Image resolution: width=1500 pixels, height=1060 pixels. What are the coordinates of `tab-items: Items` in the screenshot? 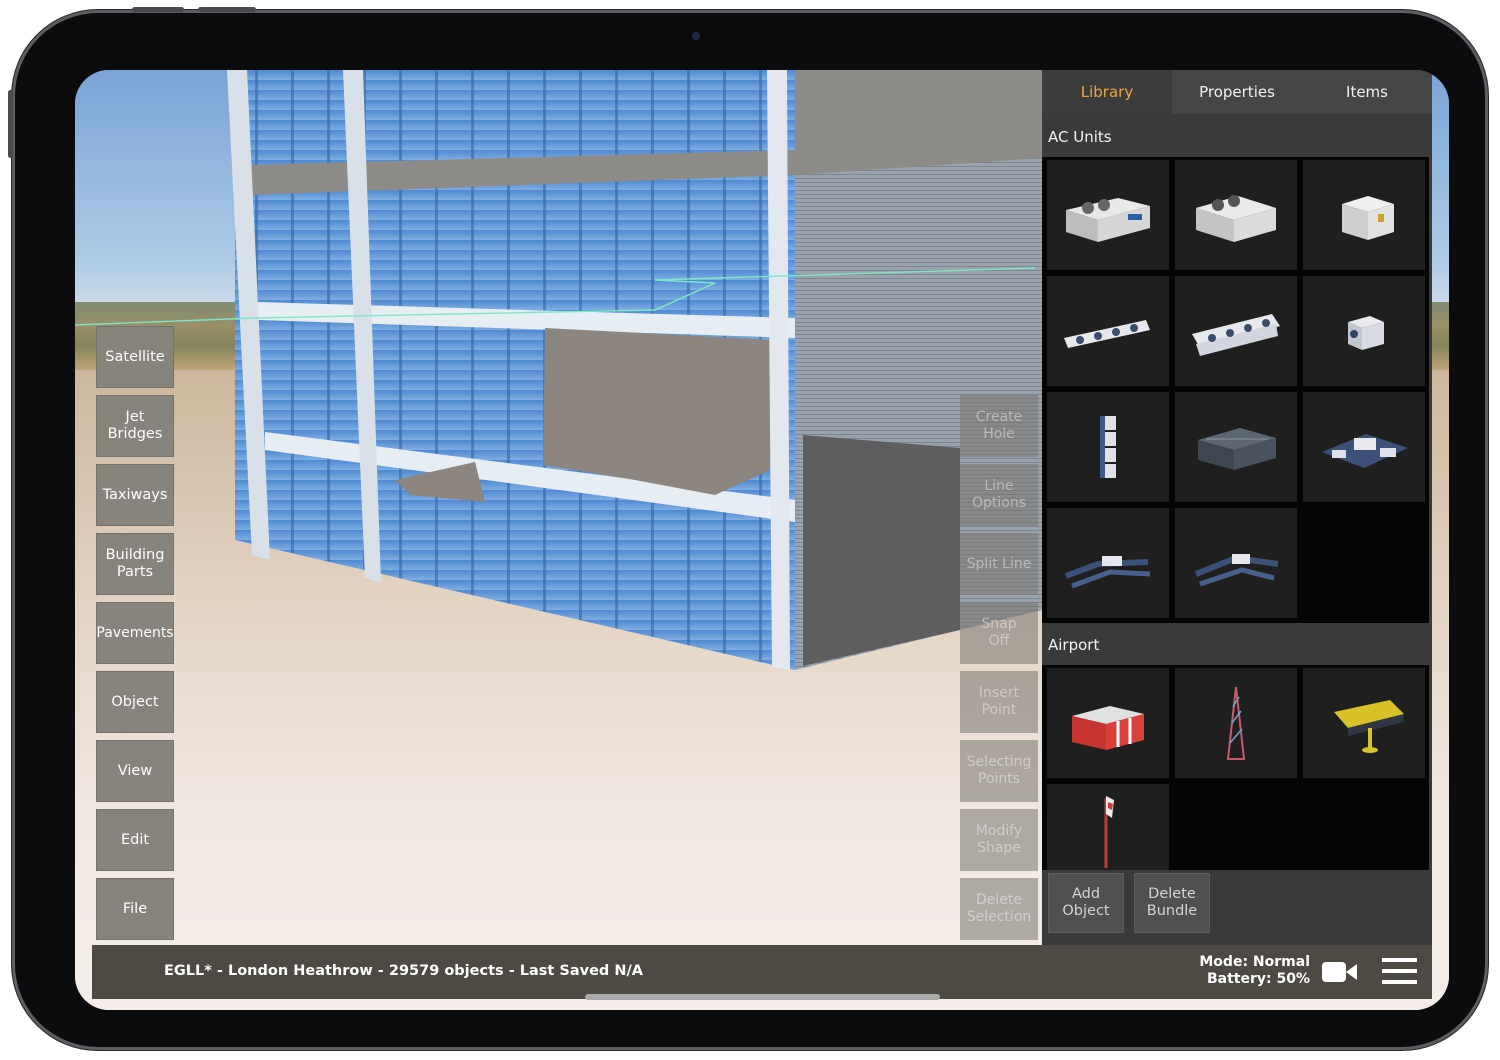 It's located at (1367, 92).